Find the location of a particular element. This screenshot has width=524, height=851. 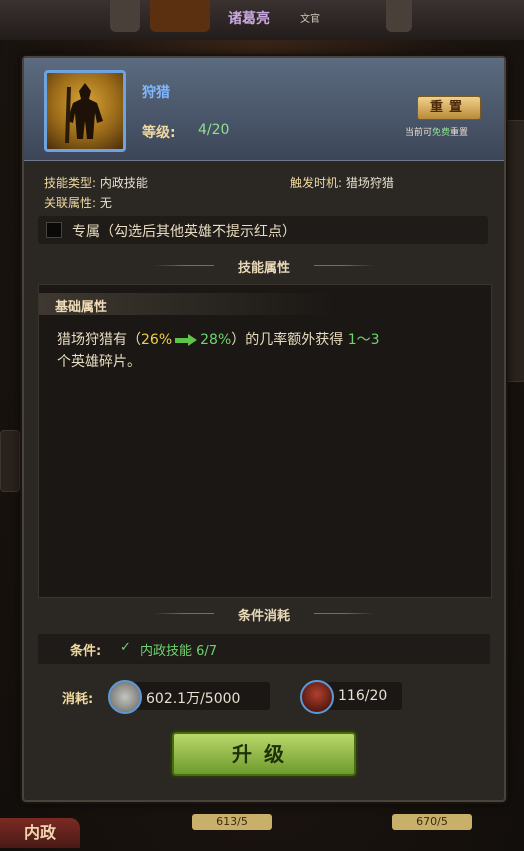

silver-cost-value: 602.1万/5000 is located at coordinates (193, 699).